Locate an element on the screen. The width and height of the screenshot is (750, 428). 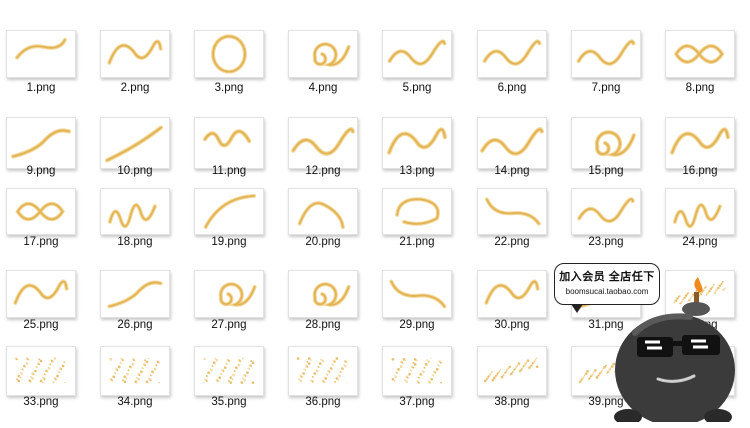
file-item: 21.png is located at coordinates (417, 229).